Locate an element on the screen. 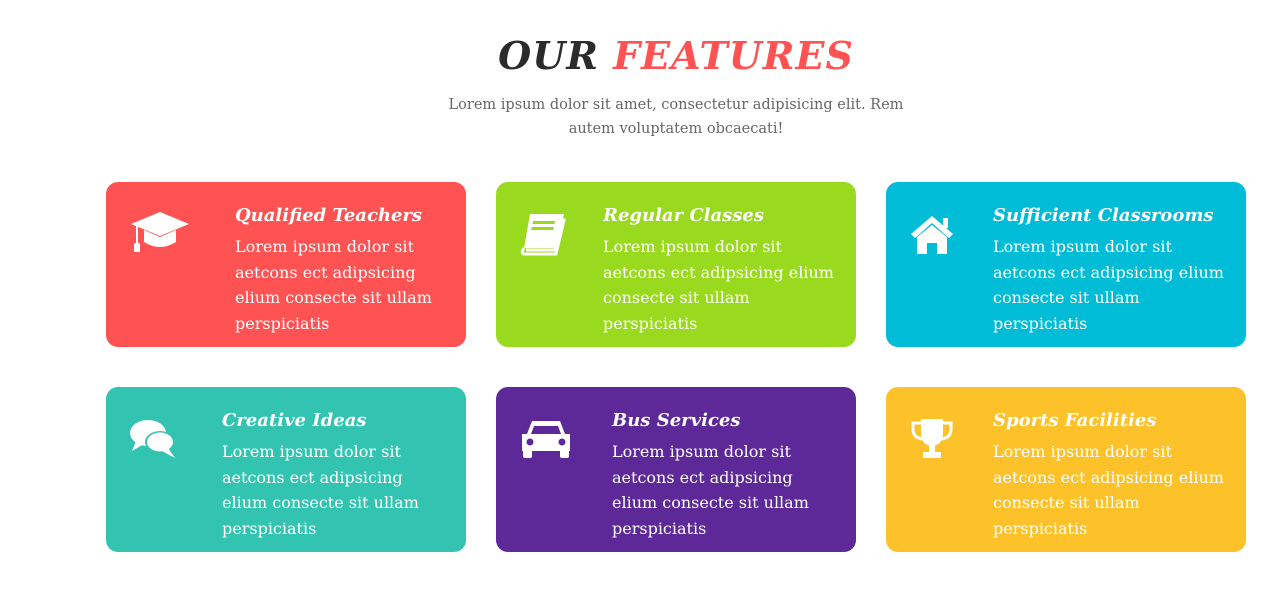 This screenshot has height=591, width=1284. feature-title: Creative Ideas is located at coordinates (294, 420).